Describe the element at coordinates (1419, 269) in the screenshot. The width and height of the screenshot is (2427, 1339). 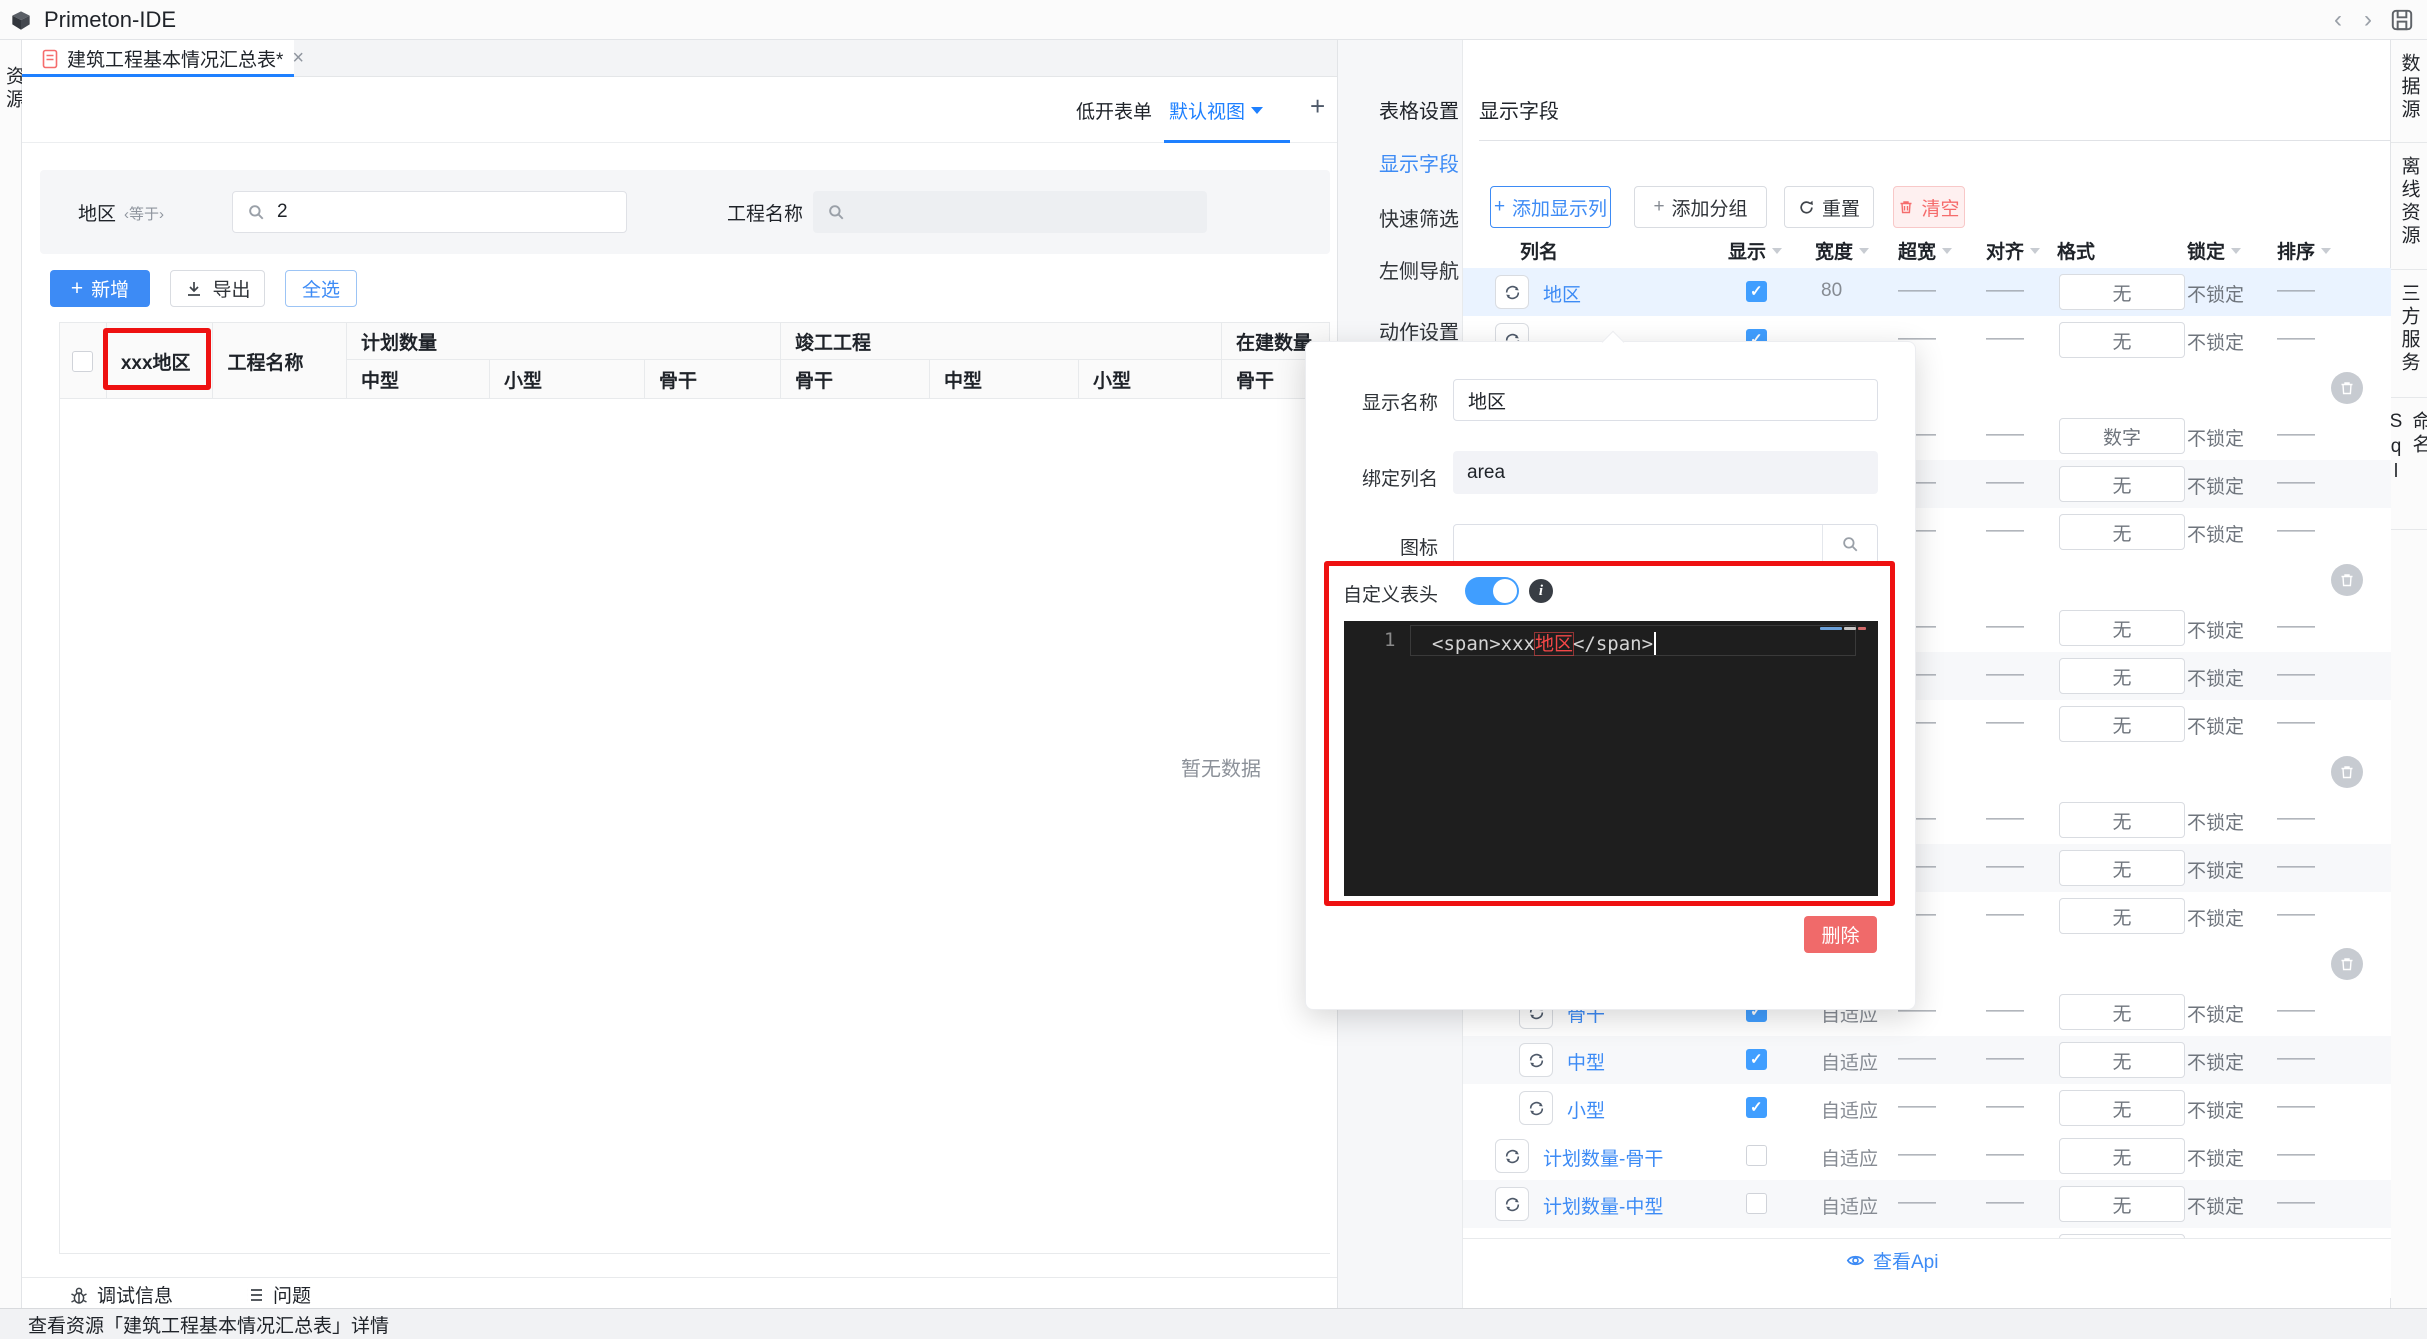
I see `settings-nav-item-left-navigation: 左侧导航` at that location.